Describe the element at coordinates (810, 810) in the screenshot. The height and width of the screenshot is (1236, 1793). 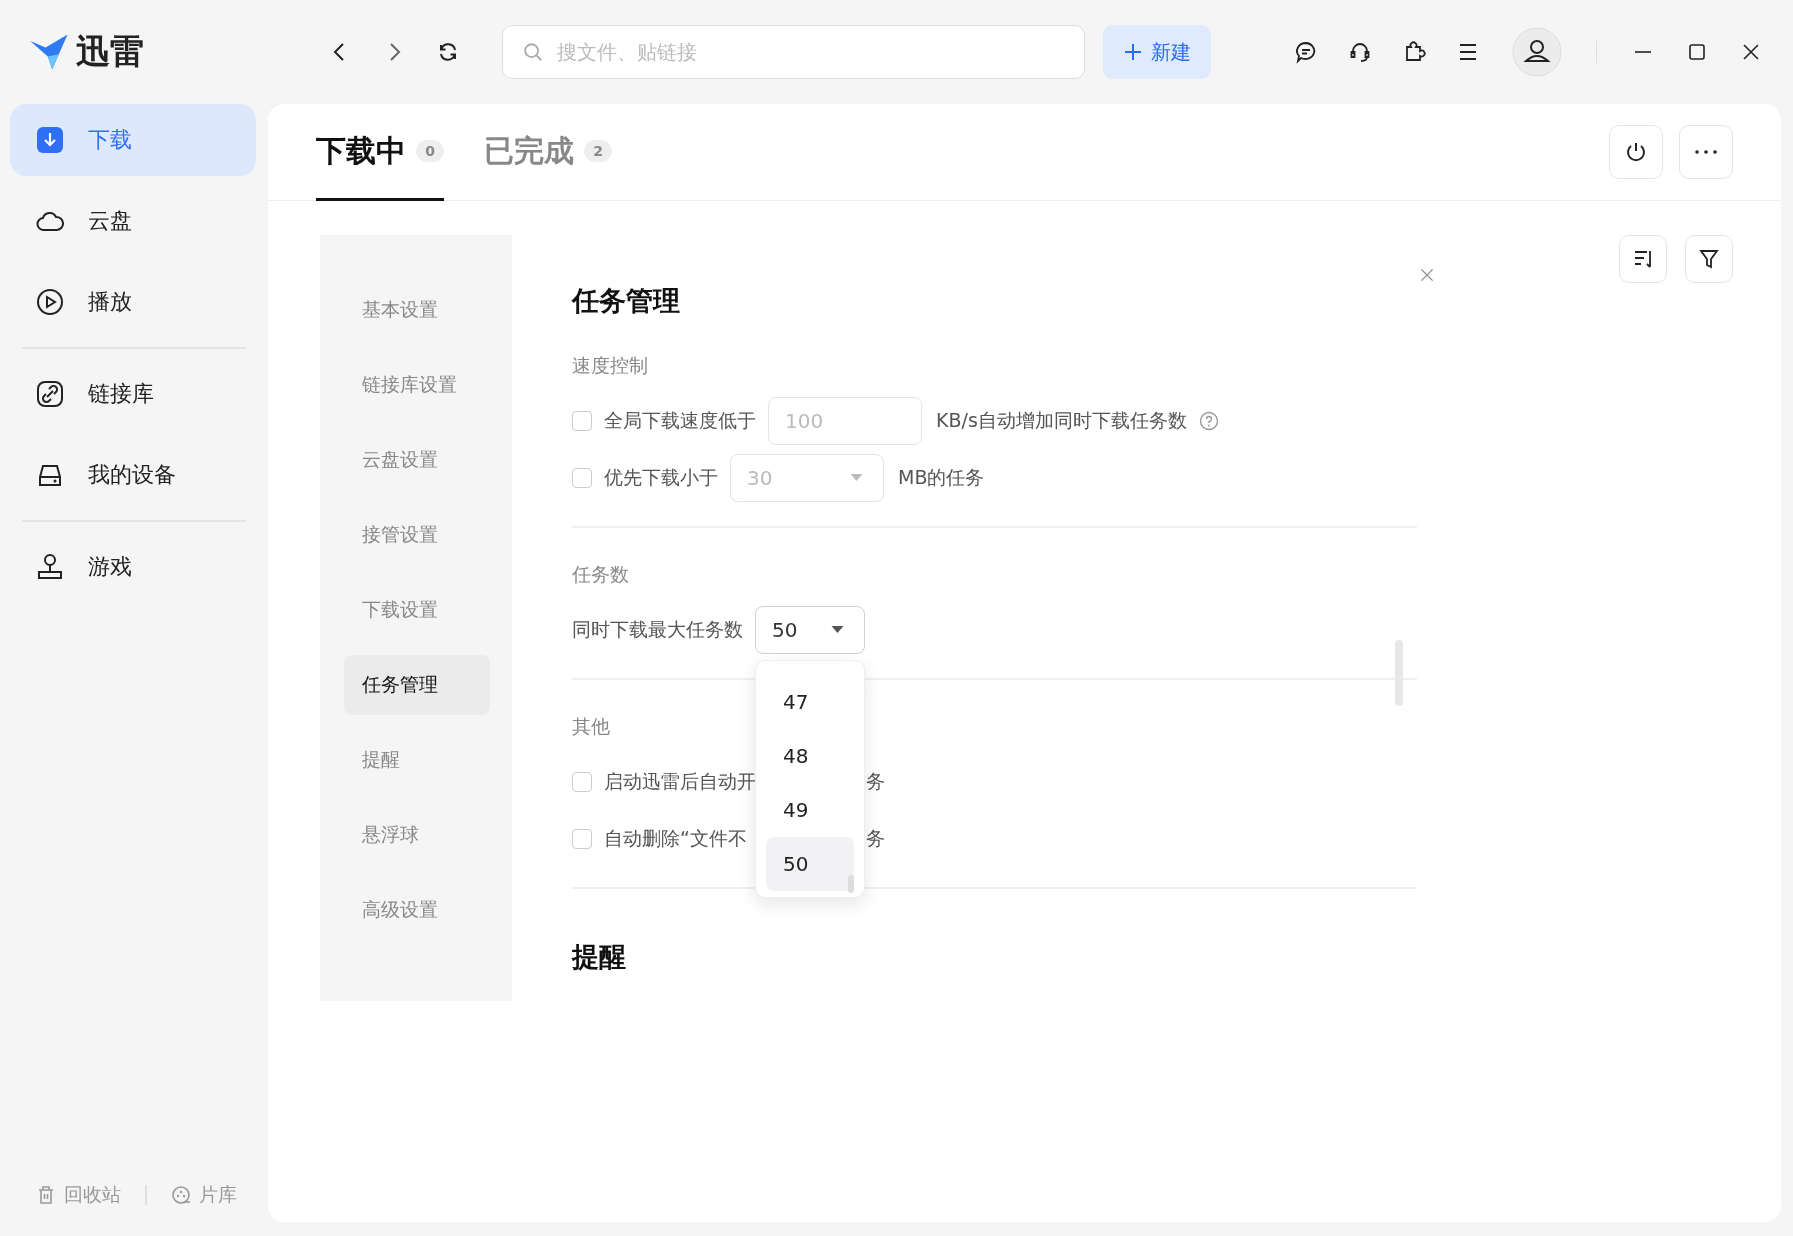
I see `dropdown-option: 49` at that location.